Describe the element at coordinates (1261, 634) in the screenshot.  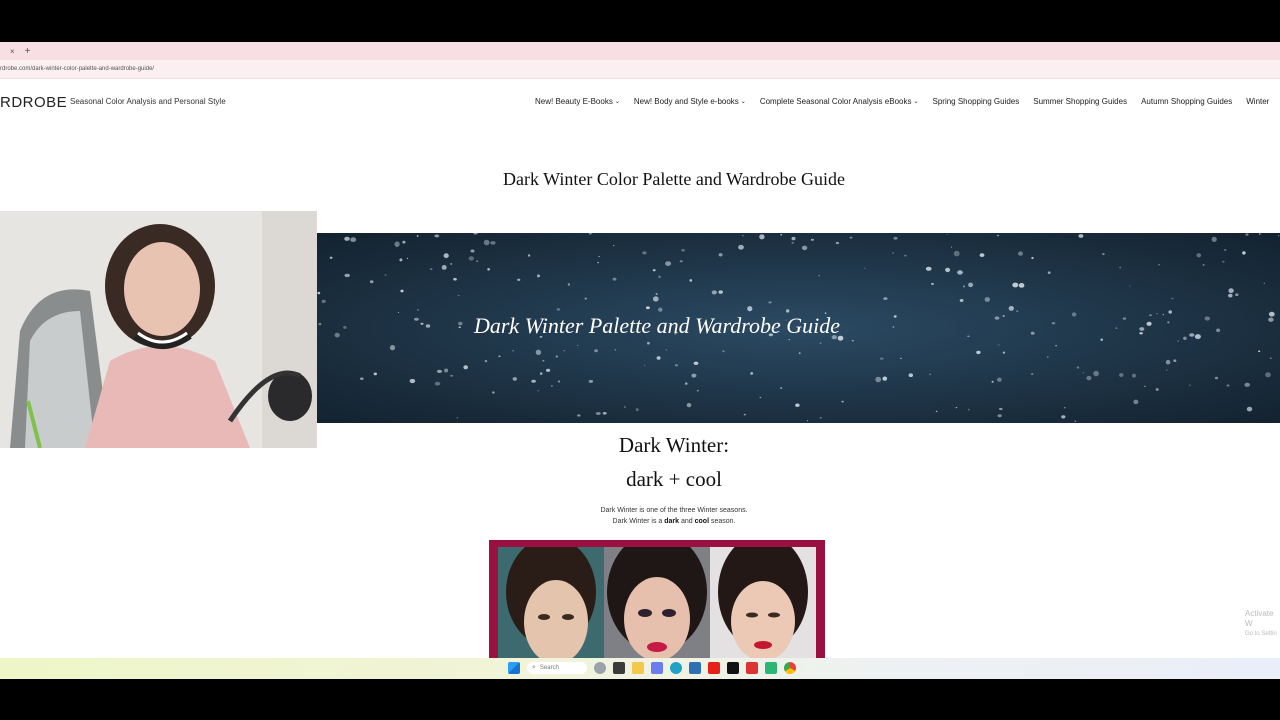
I see `activate-line-2: Go to Settin` at that location.